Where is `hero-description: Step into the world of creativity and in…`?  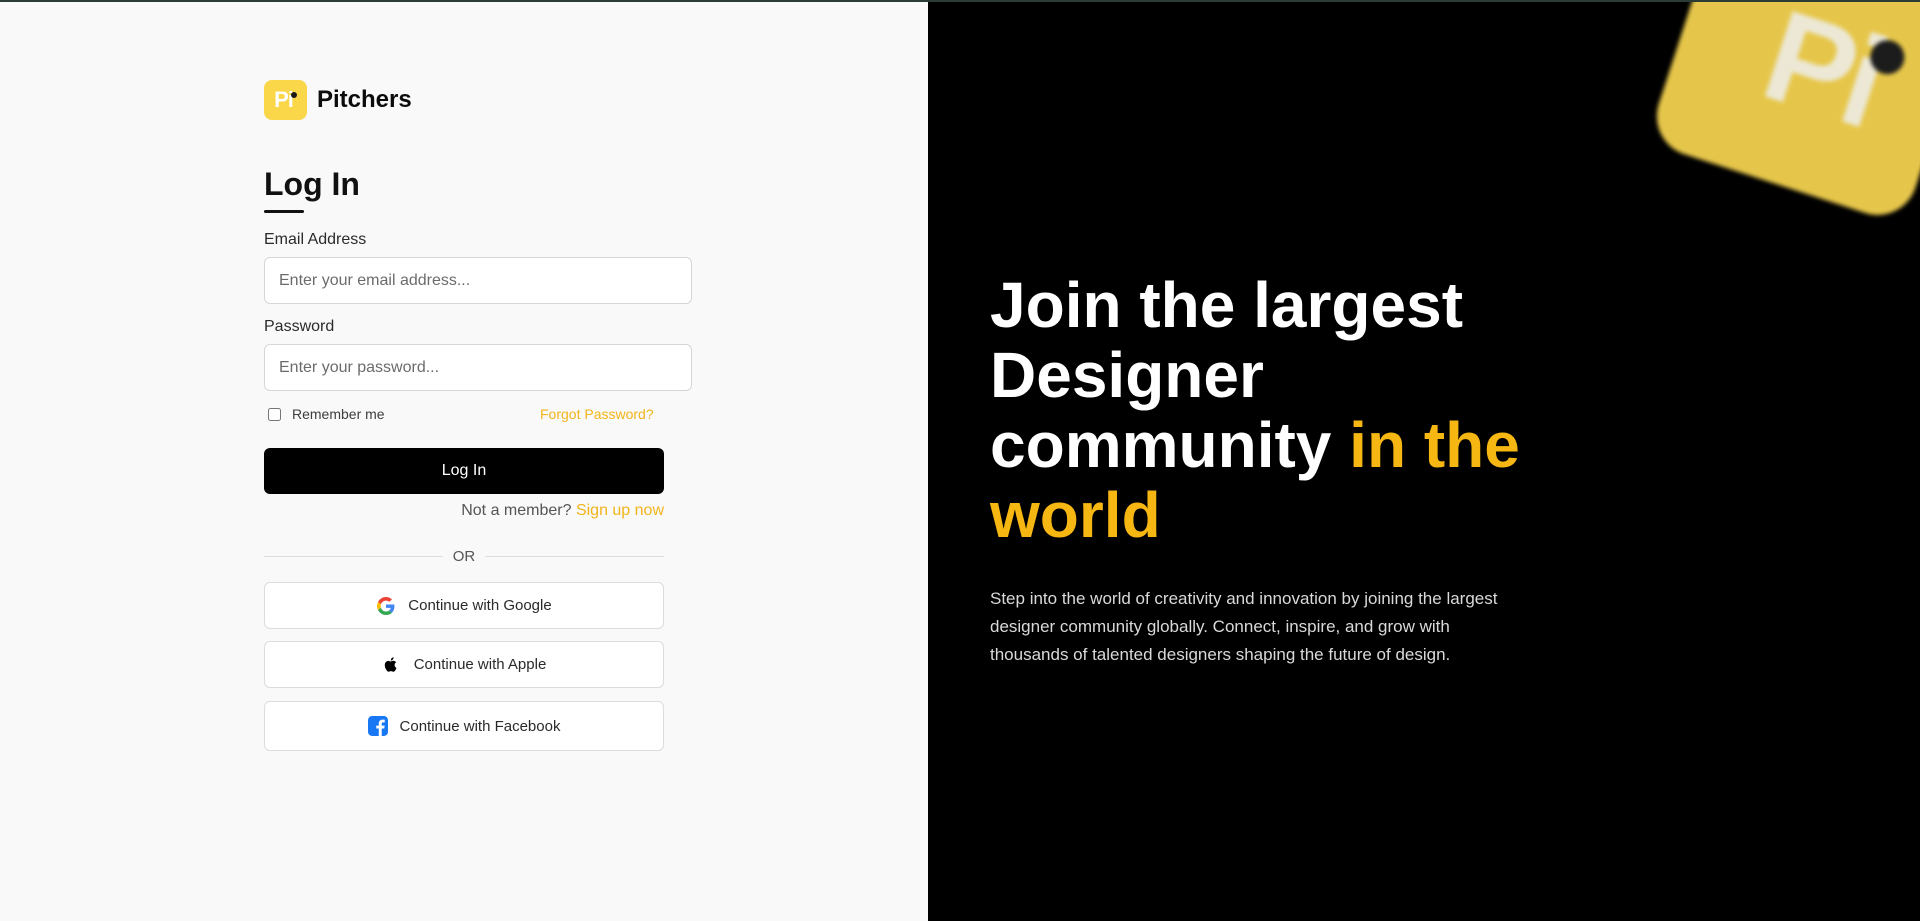
hero-description: Step into the world of creativity and in… is located at coordinates (1244, 626).